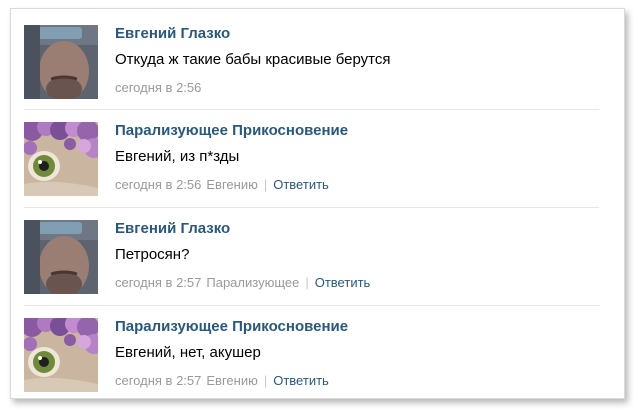 The height and width of the screenshot is (411, 641). Describe the element at coordinates (188, 352) in the screenshot. I see `comment-text: Евгений, нет, акушер` at that location.